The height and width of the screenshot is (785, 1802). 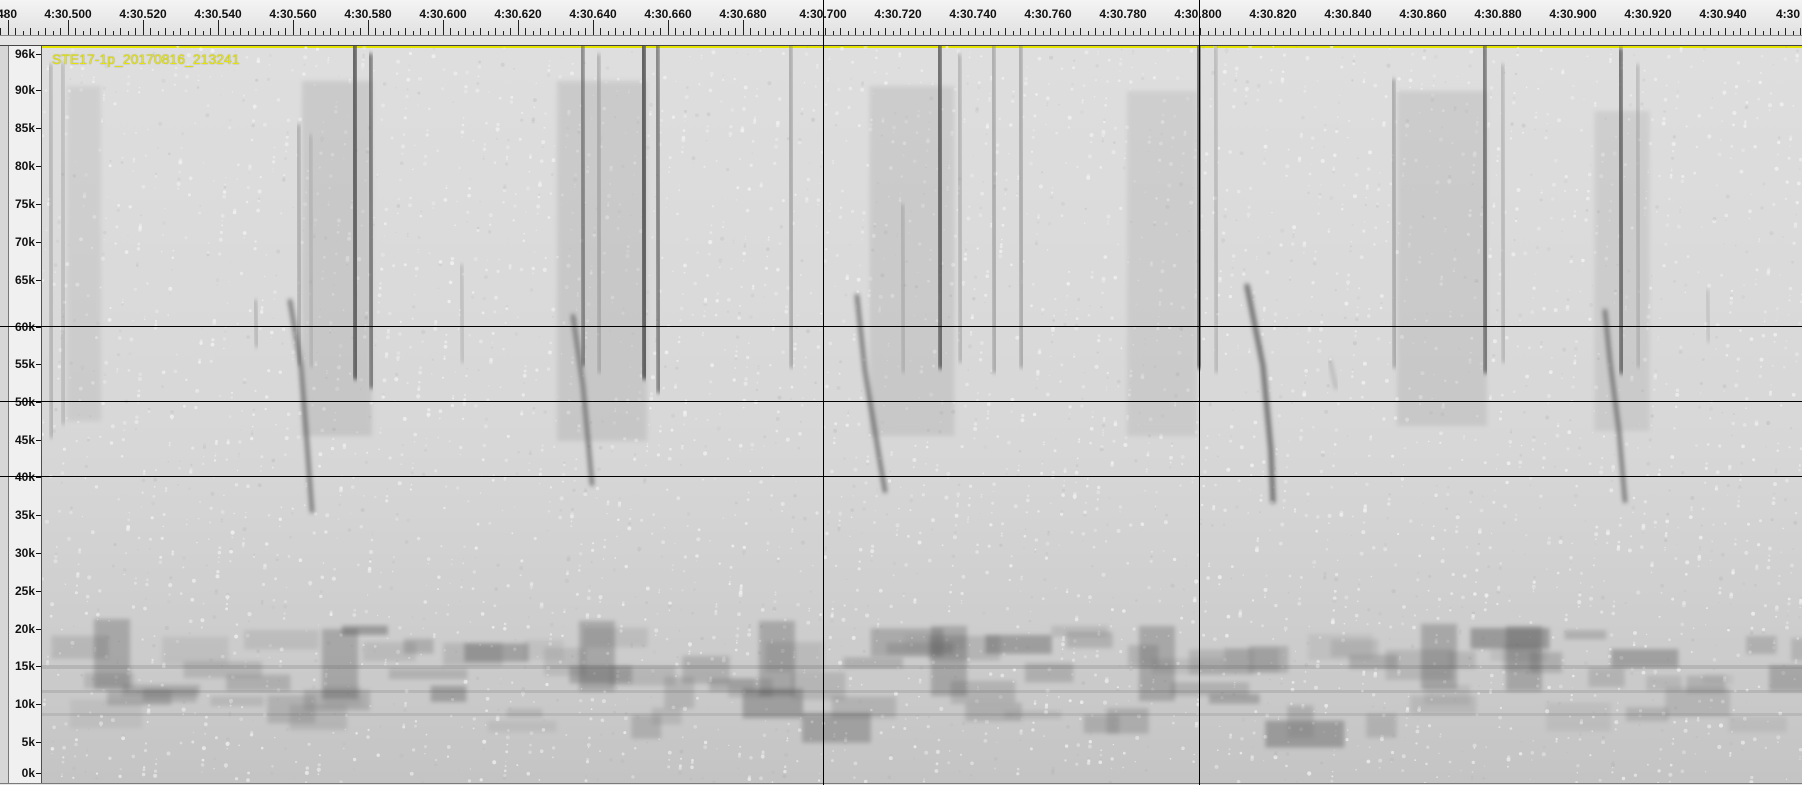 I want to click on frequency-label-0k: 0k, so click(x=28, y=773).